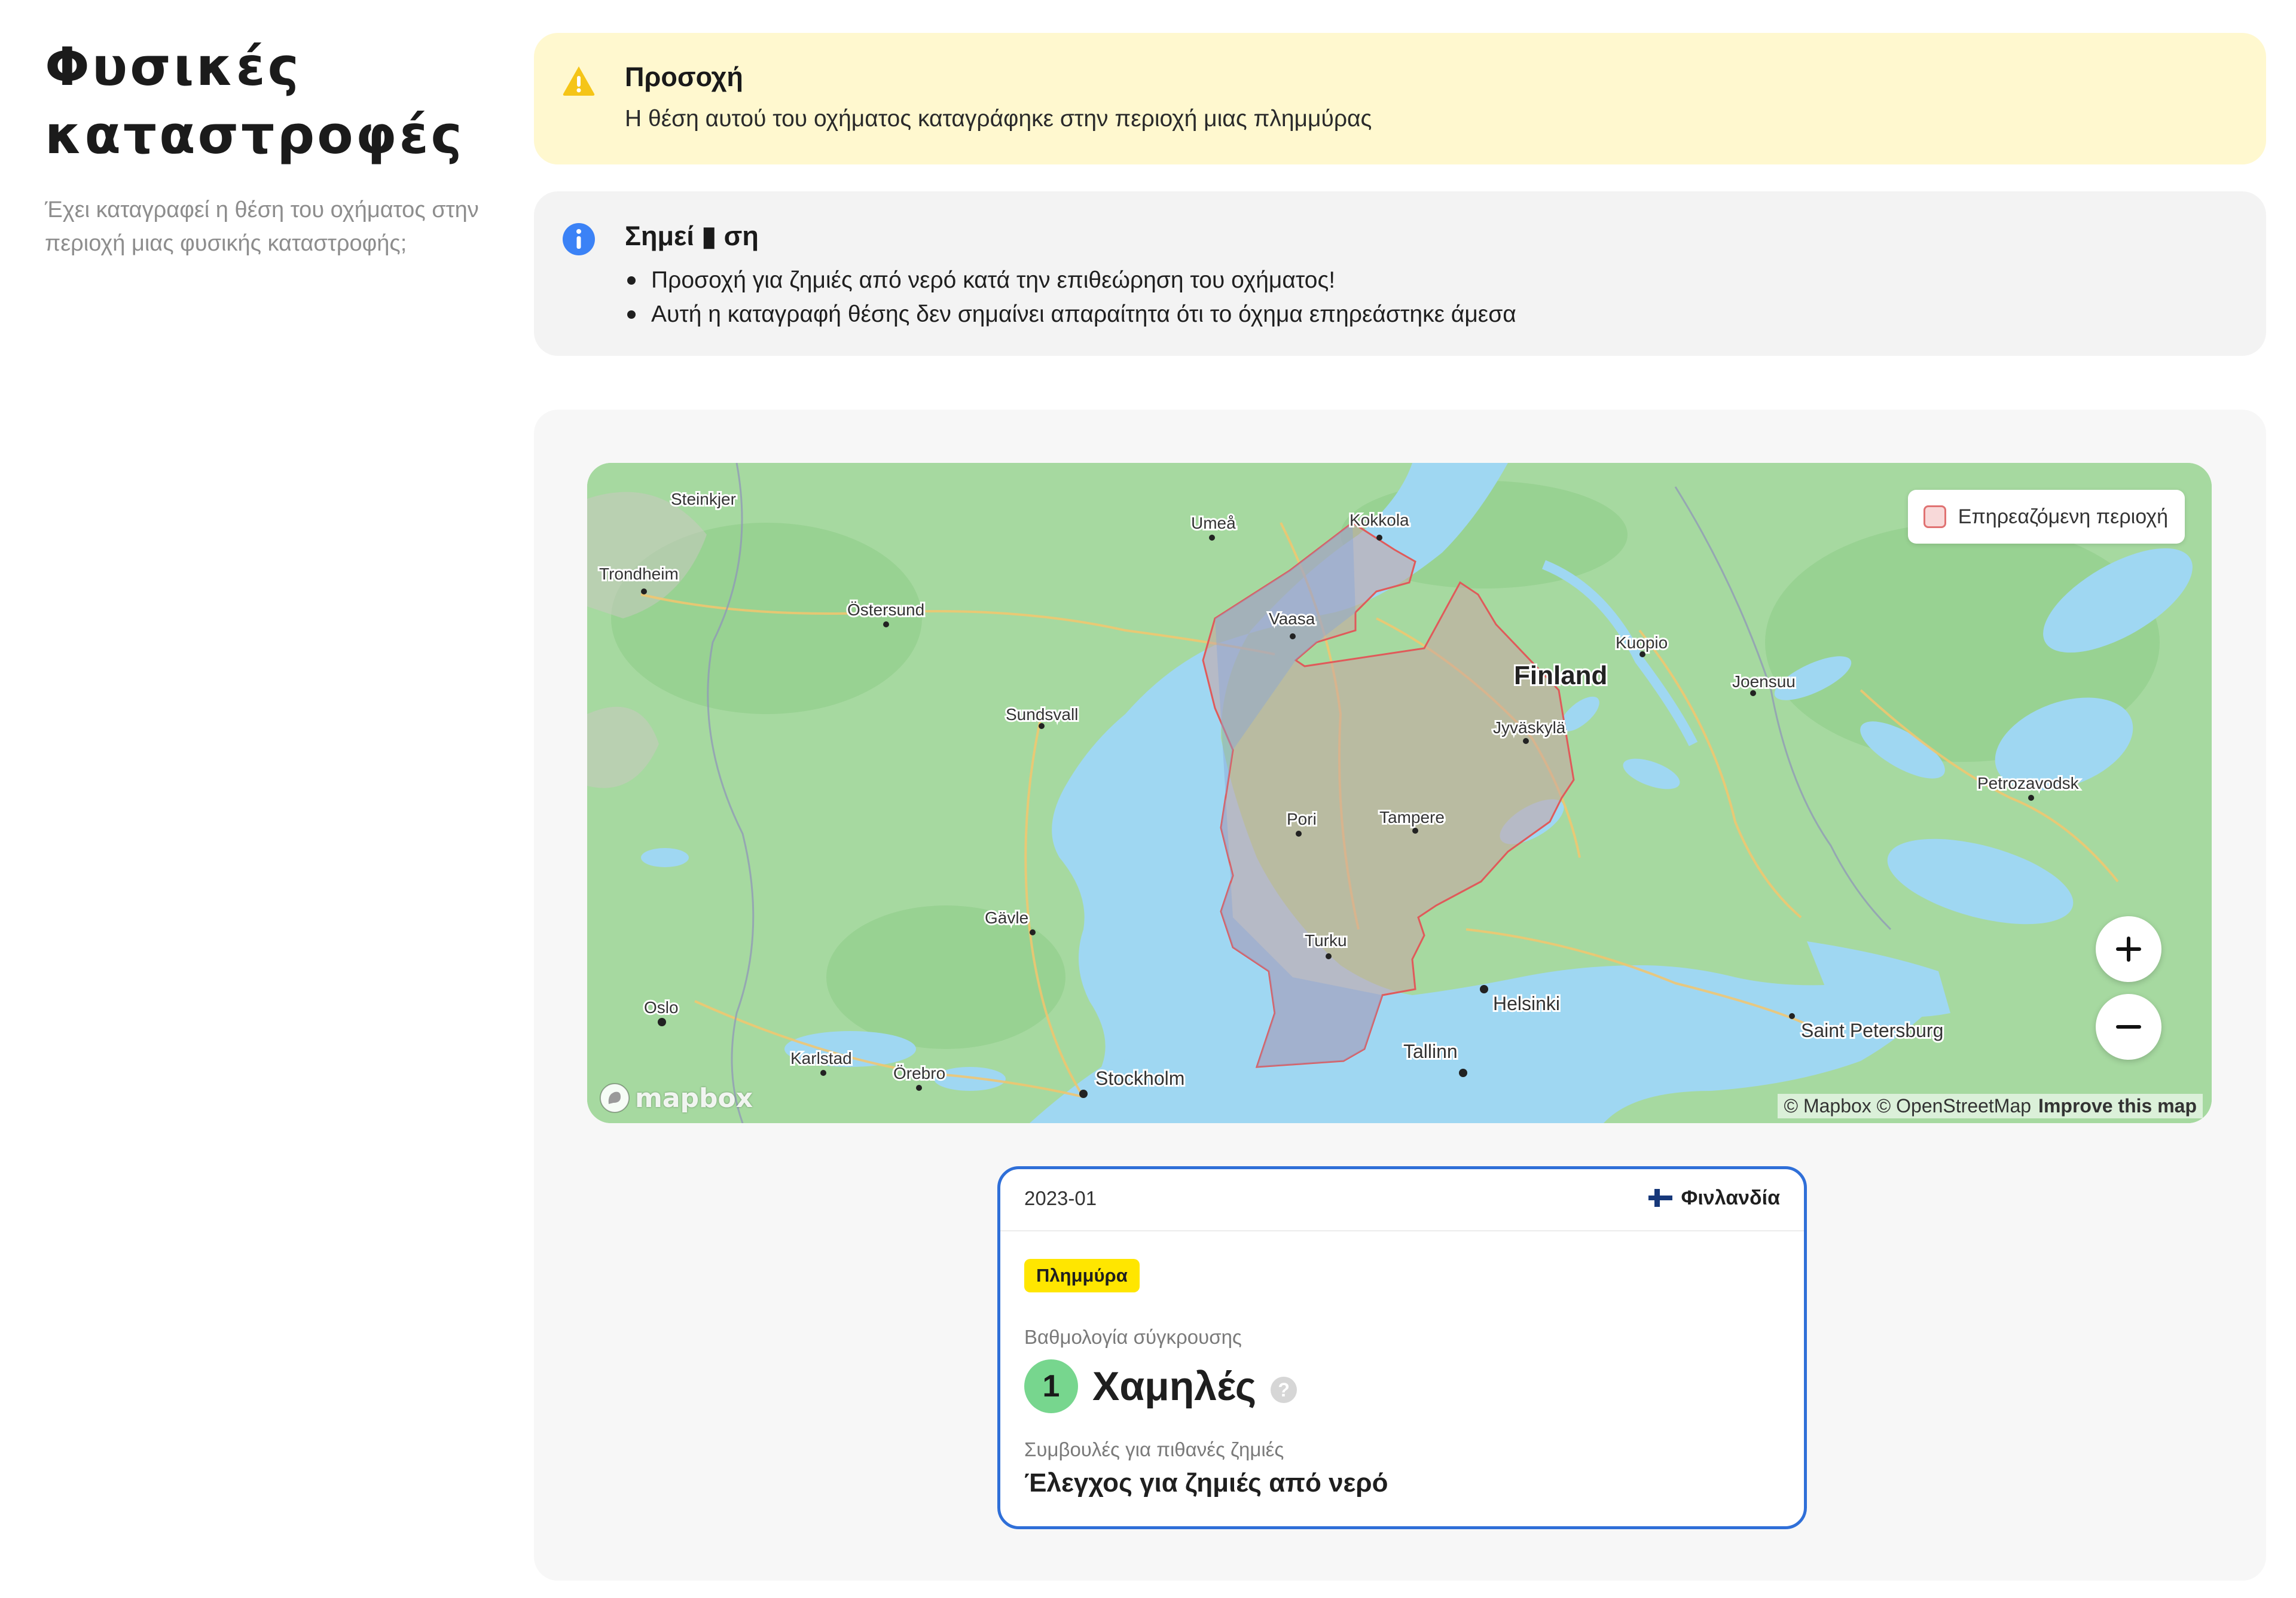 The width and height of the screenshot is (2296, 1598). Describe the element at coordinates (1139, 1078) in the screenshot. I see `map-city-label: Stockholm` at that location.